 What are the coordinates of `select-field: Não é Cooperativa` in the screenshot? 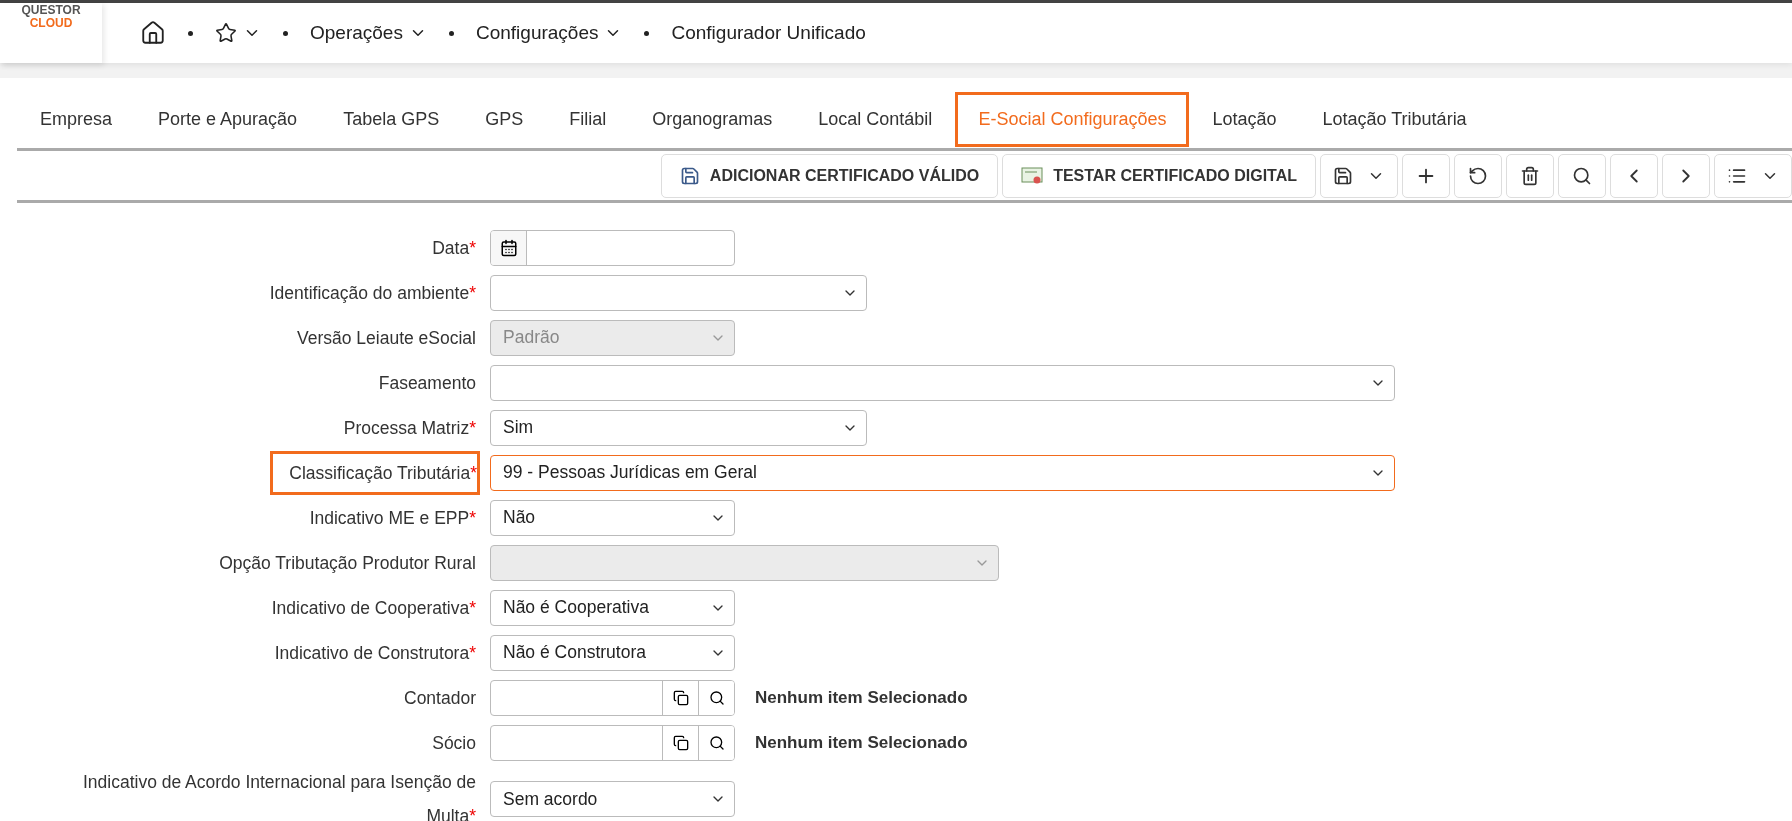 It's located at (612, 607).